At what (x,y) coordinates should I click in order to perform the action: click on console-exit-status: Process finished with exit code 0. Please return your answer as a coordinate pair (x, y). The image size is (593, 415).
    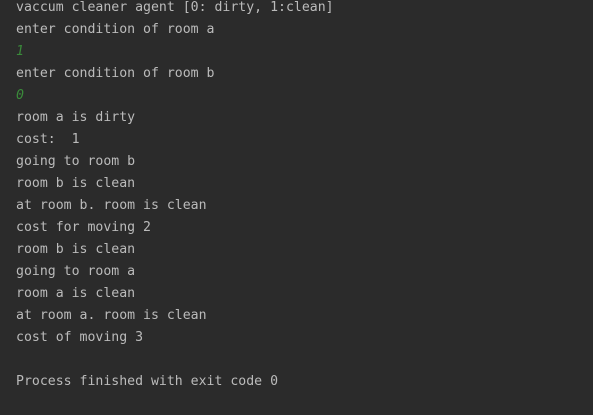
    Looking at the image, I should click on (147, 381).